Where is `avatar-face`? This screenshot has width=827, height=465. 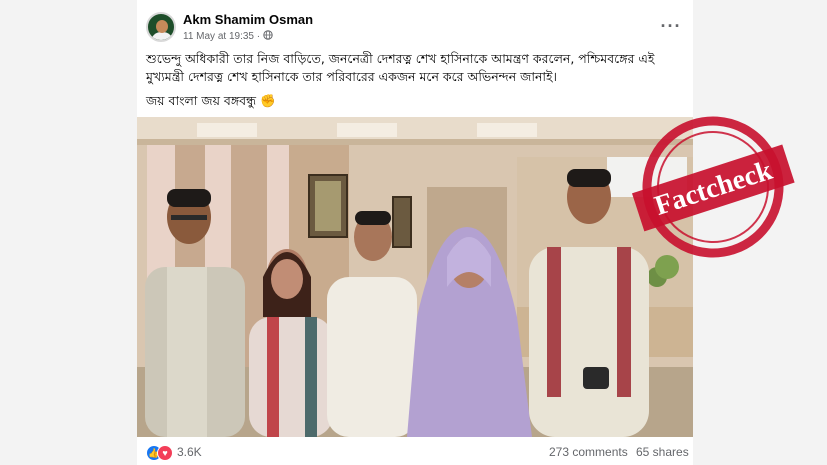
avatar-face is located at coordinates (162, 26).